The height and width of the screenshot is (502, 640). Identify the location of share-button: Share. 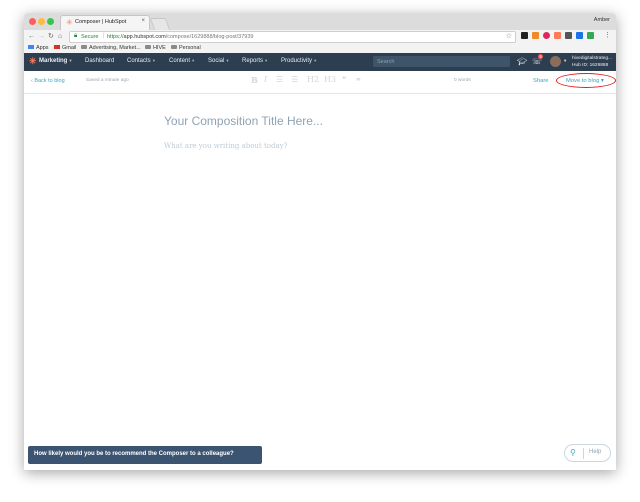
(540, 81).